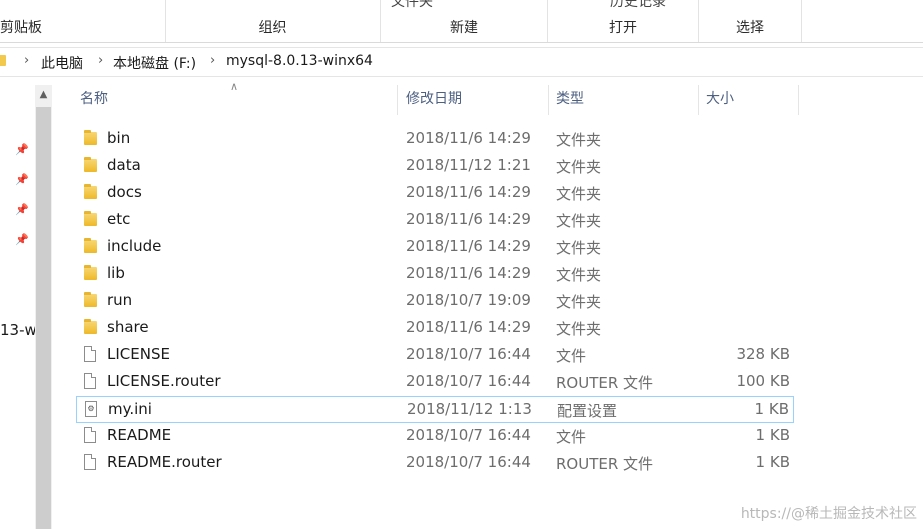 This screenshot has width=923, height=529. Describe the element at coordinates (116, 273) in the screenshot. I see `file-name: lib` at that location.